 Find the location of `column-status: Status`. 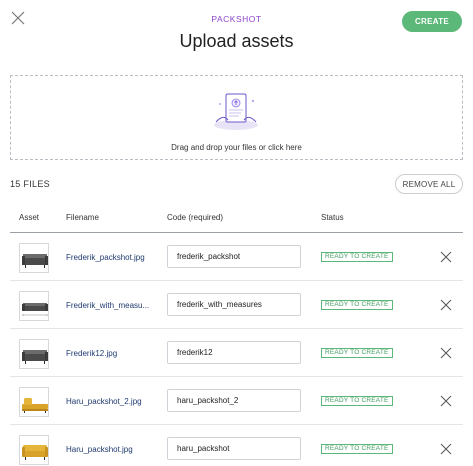

column-status: Status is located at coordinates (332, 217).